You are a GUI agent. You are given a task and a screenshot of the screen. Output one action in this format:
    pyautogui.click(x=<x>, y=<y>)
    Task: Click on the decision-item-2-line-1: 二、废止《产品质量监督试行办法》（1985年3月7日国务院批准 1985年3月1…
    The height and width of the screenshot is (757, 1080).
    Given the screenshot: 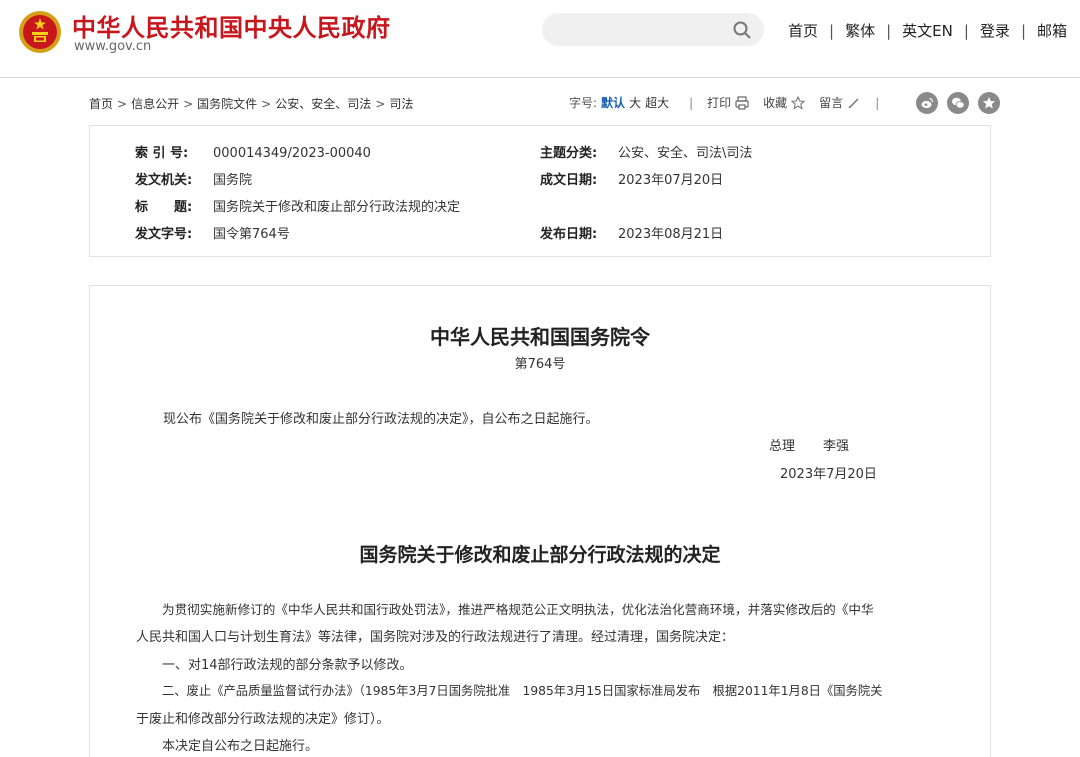 What is the action you would take?
    pyautogui.click(x=522, y=691)
    